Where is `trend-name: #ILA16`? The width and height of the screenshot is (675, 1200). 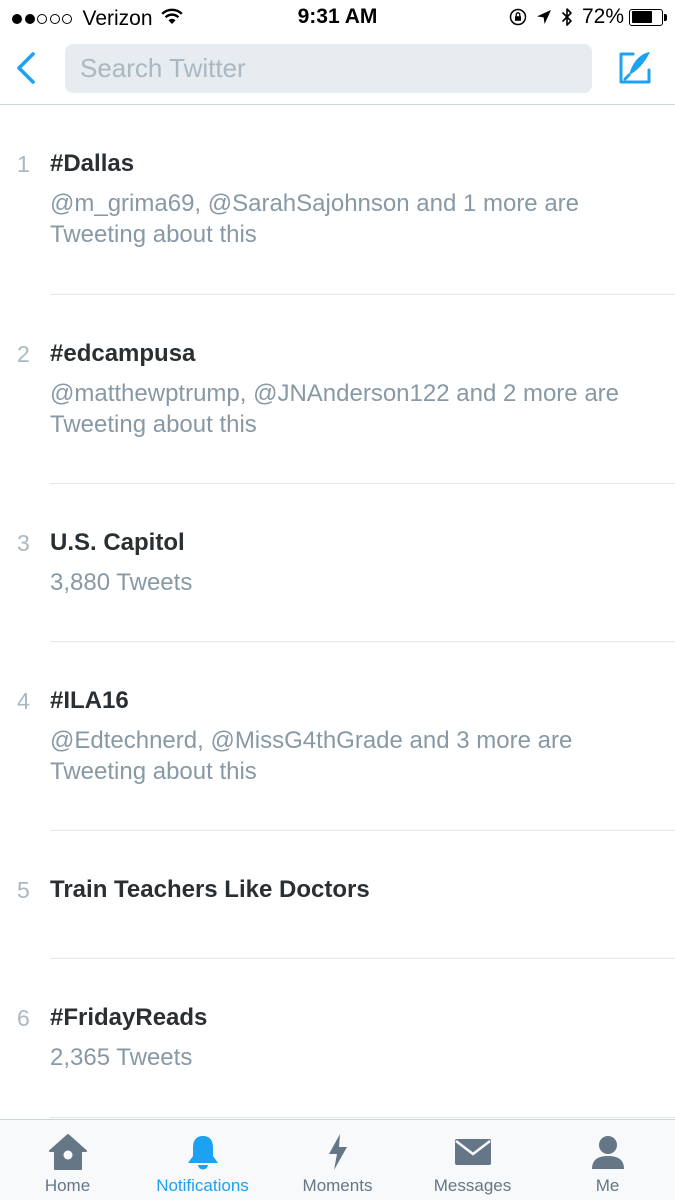 trend-name: #ILA16 is located at coordinates (89, 700).